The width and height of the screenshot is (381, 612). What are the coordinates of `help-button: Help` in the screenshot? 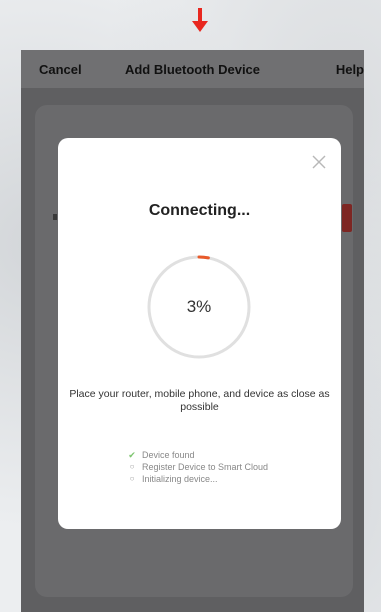 It's located at (350, 69).